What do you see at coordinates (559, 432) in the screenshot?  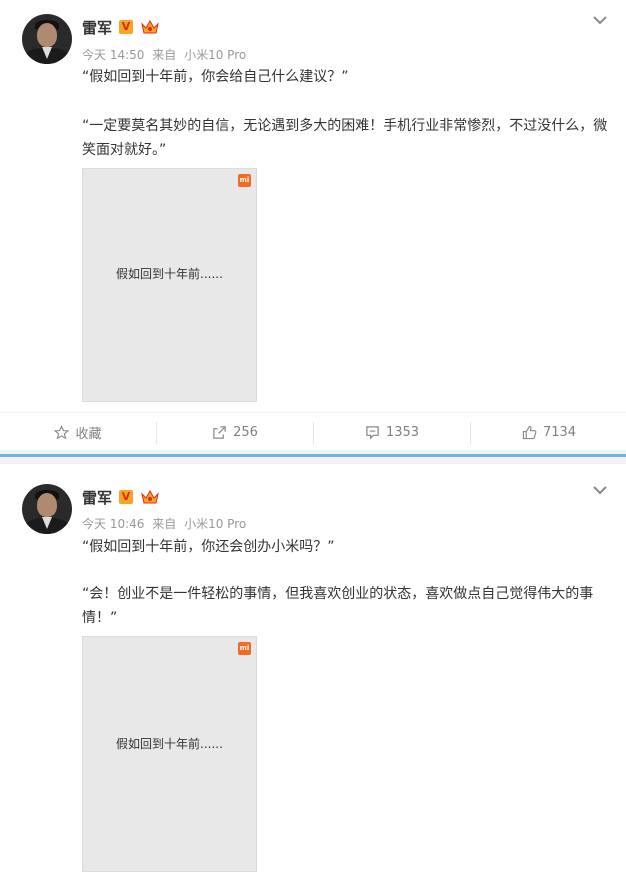 I see `like-count: 7134` at bounding box center [559, 432].